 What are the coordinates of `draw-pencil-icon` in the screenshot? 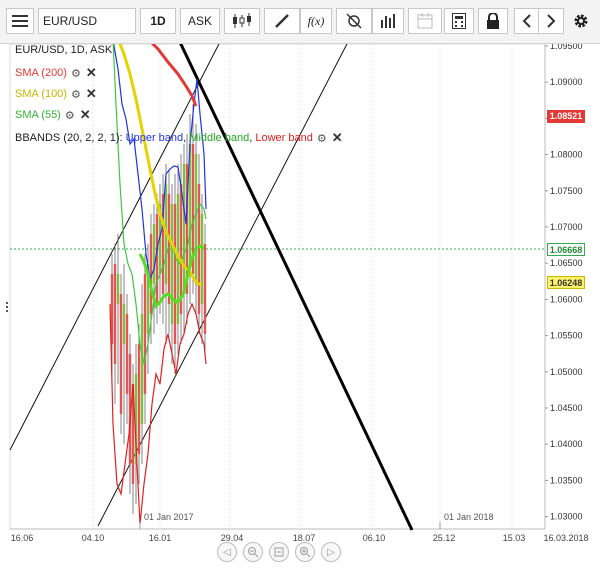 It's located at (282, 21).